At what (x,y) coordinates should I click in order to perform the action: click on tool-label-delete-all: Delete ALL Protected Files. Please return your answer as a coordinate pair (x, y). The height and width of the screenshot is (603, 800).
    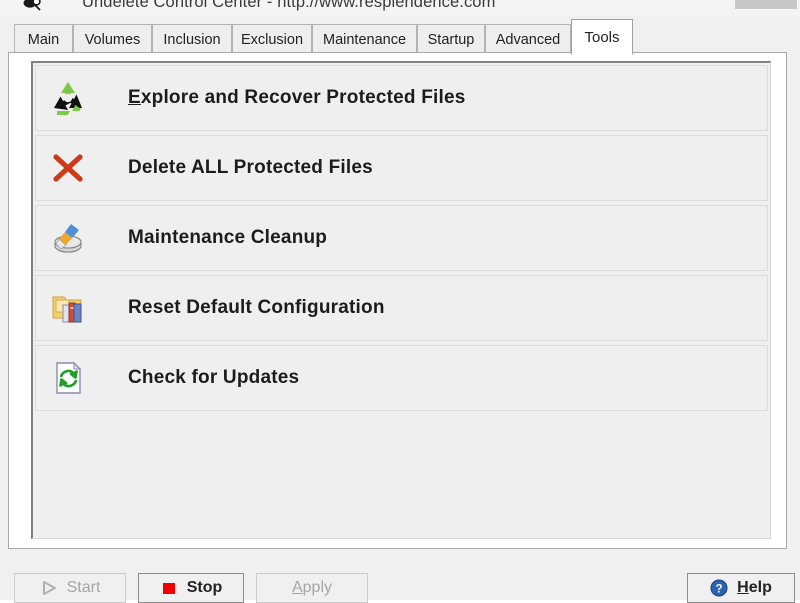
    Looking at the image, I should click on (250, 168).